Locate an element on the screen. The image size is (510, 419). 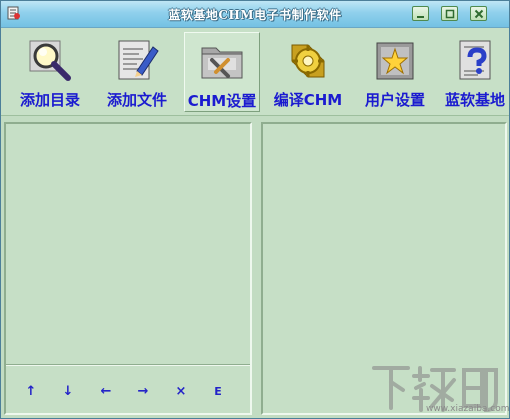
toolbar-label: CHM设置 is located at coordinates (222, 101).